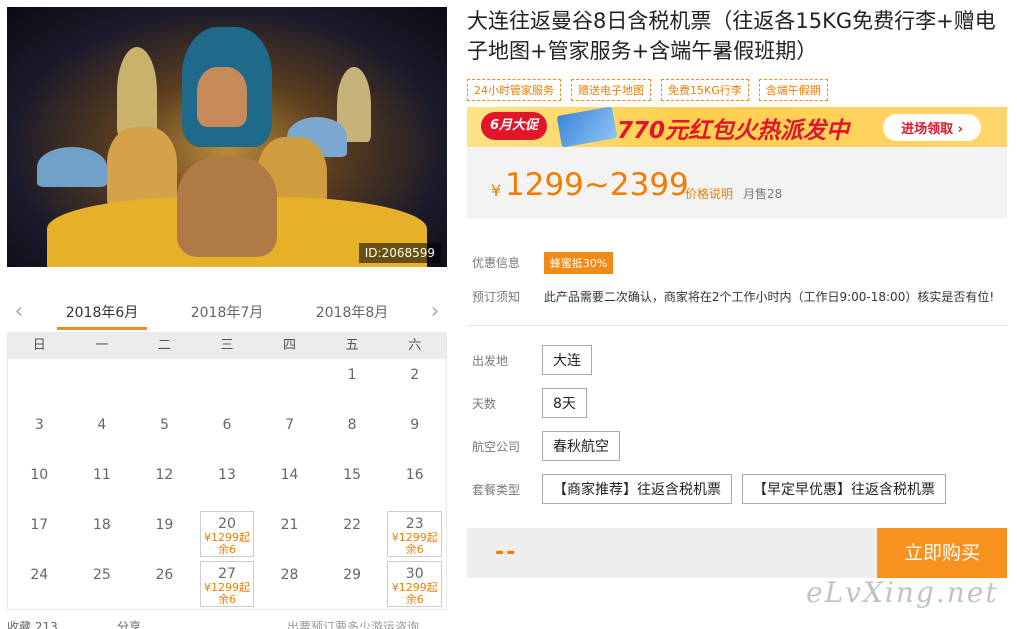 This screenshot has width=1017, height=629. I want to click on day-number: 14, so click(289, 475).